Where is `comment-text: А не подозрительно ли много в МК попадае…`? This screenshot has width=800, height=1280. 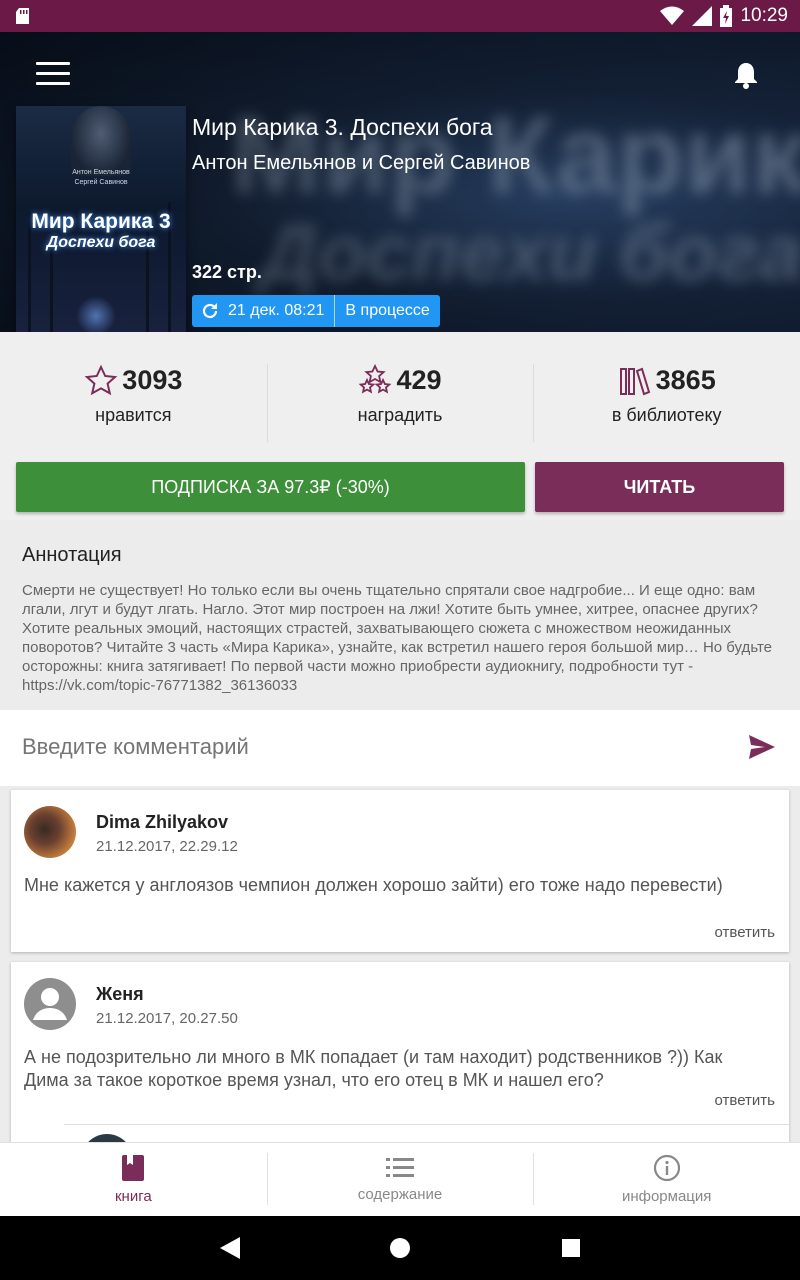
comment-text: А не подозрительно ли много в МК попадае… is located at coordinates (373, 1068).